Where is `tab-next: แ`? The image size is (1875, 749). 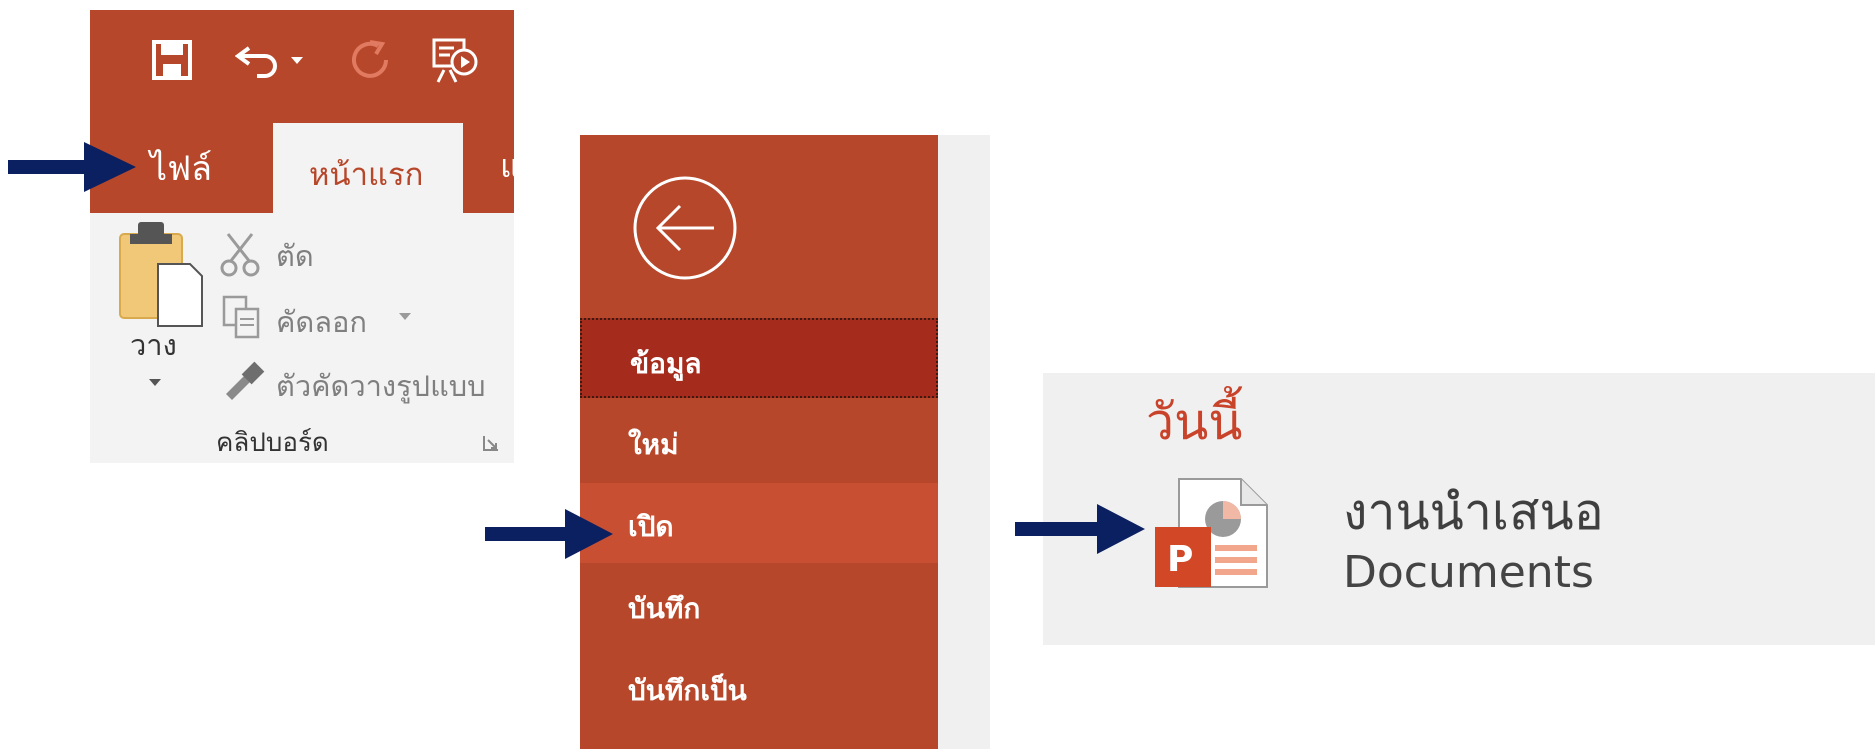
tab-next: แ is located at coordinates (507, 166).